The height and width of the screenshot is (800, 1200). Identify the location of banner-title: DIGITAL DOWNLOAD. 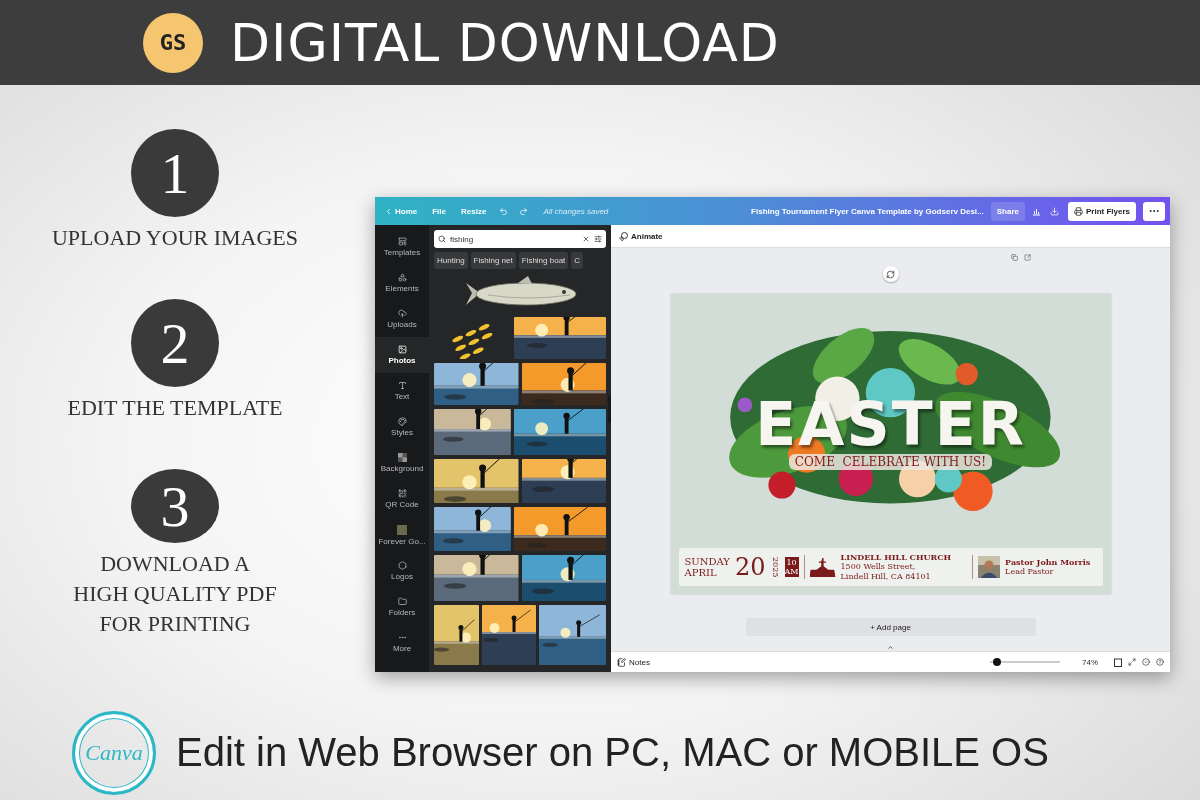
(505, 42).